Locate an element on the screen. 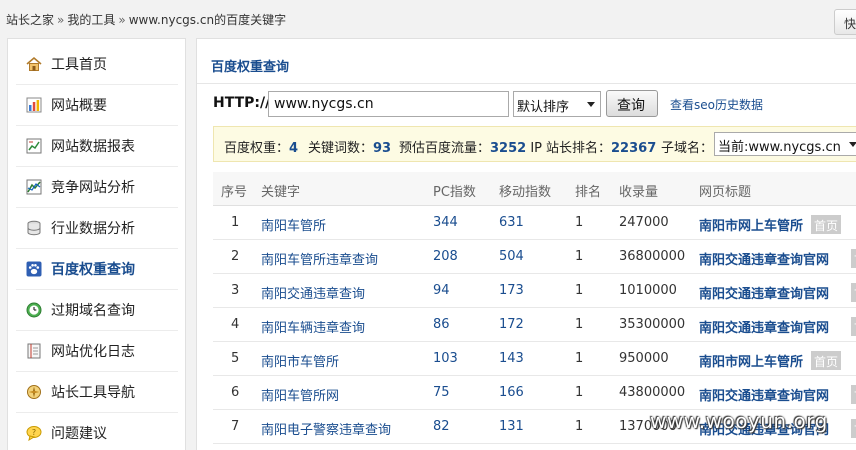 The height and width of the screenshot is (450, 856). cell-indexed: 1010000 is located at coordinates (648, 290).